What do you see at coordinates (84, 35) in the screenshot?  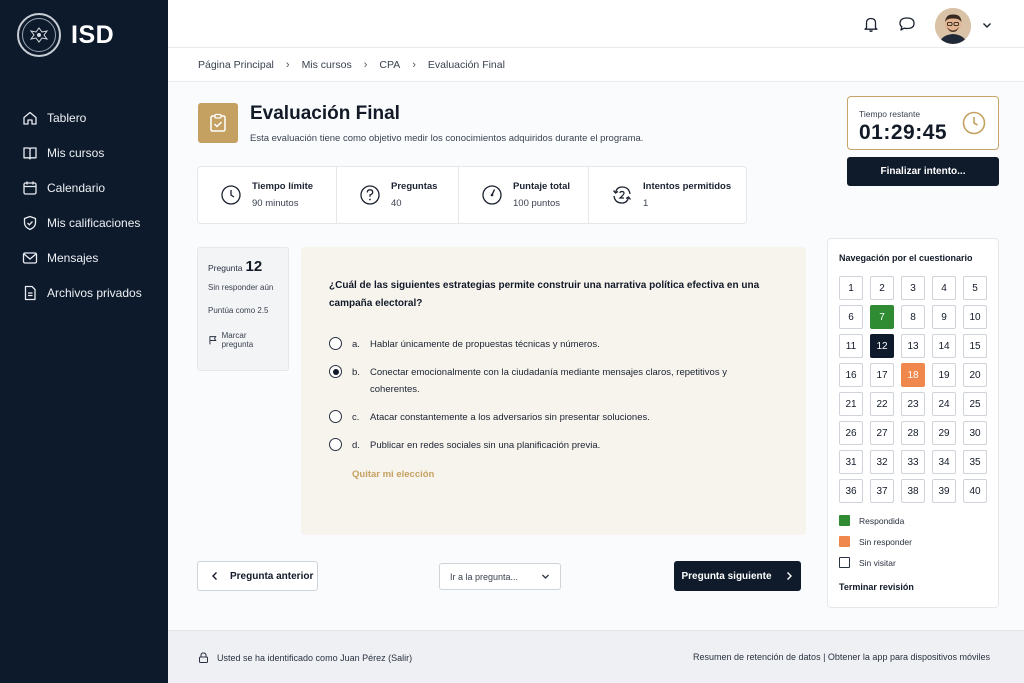 I see `brand: ISD` at bounding box center [84, 35].